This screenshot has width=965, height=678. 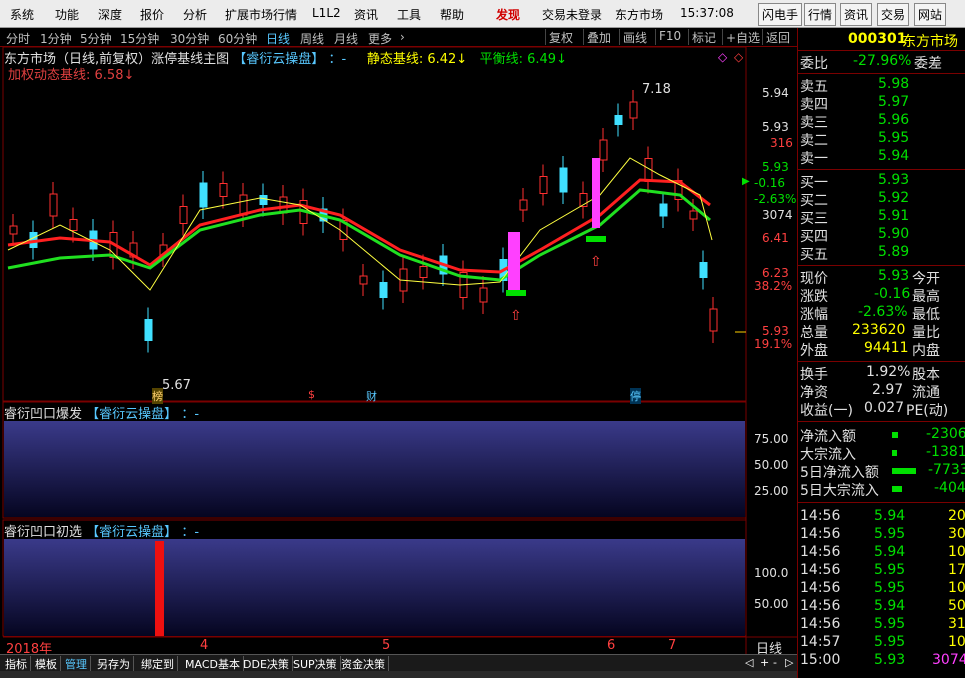 What do you see at coordinates (881, 199) in the screenshot?
I see `buy-row: 买二 5.92` at bounding box center [881, 199].